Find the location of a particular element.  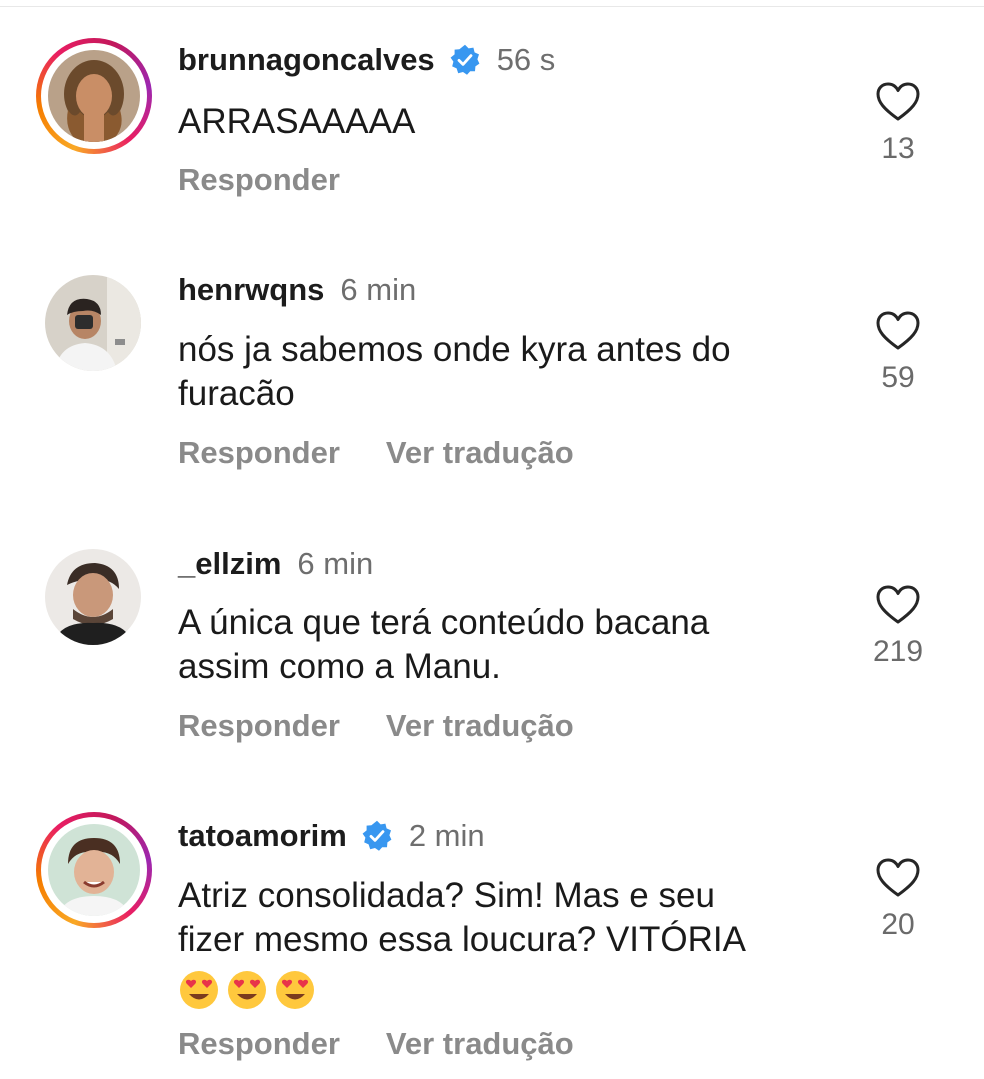

like-count: 13 is located at coordinates (898, 148).